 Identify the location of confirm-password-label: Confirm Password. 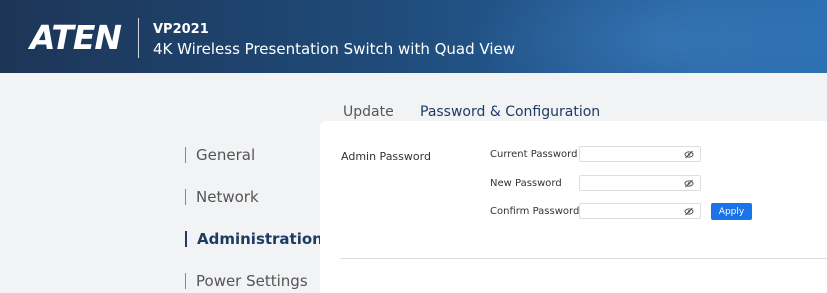
(535, 211).